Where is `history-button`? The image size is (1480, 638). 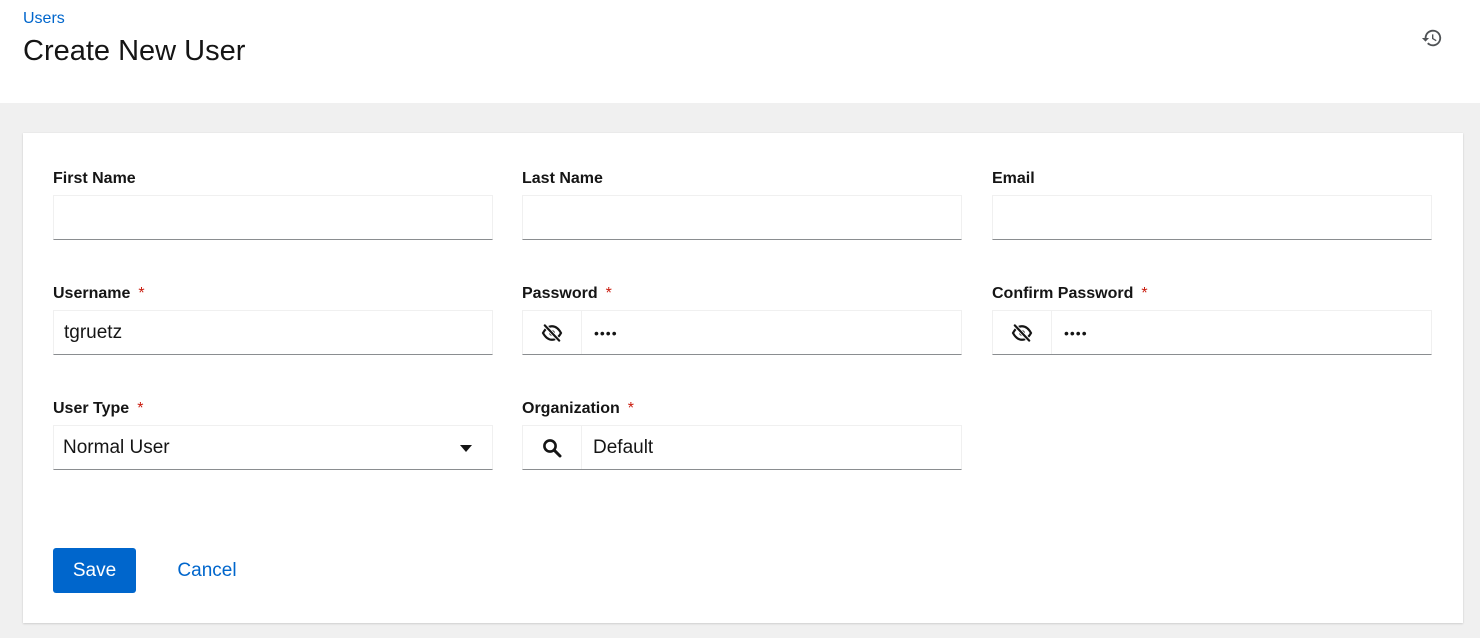 history-button is located at coordinates (1432, 38).